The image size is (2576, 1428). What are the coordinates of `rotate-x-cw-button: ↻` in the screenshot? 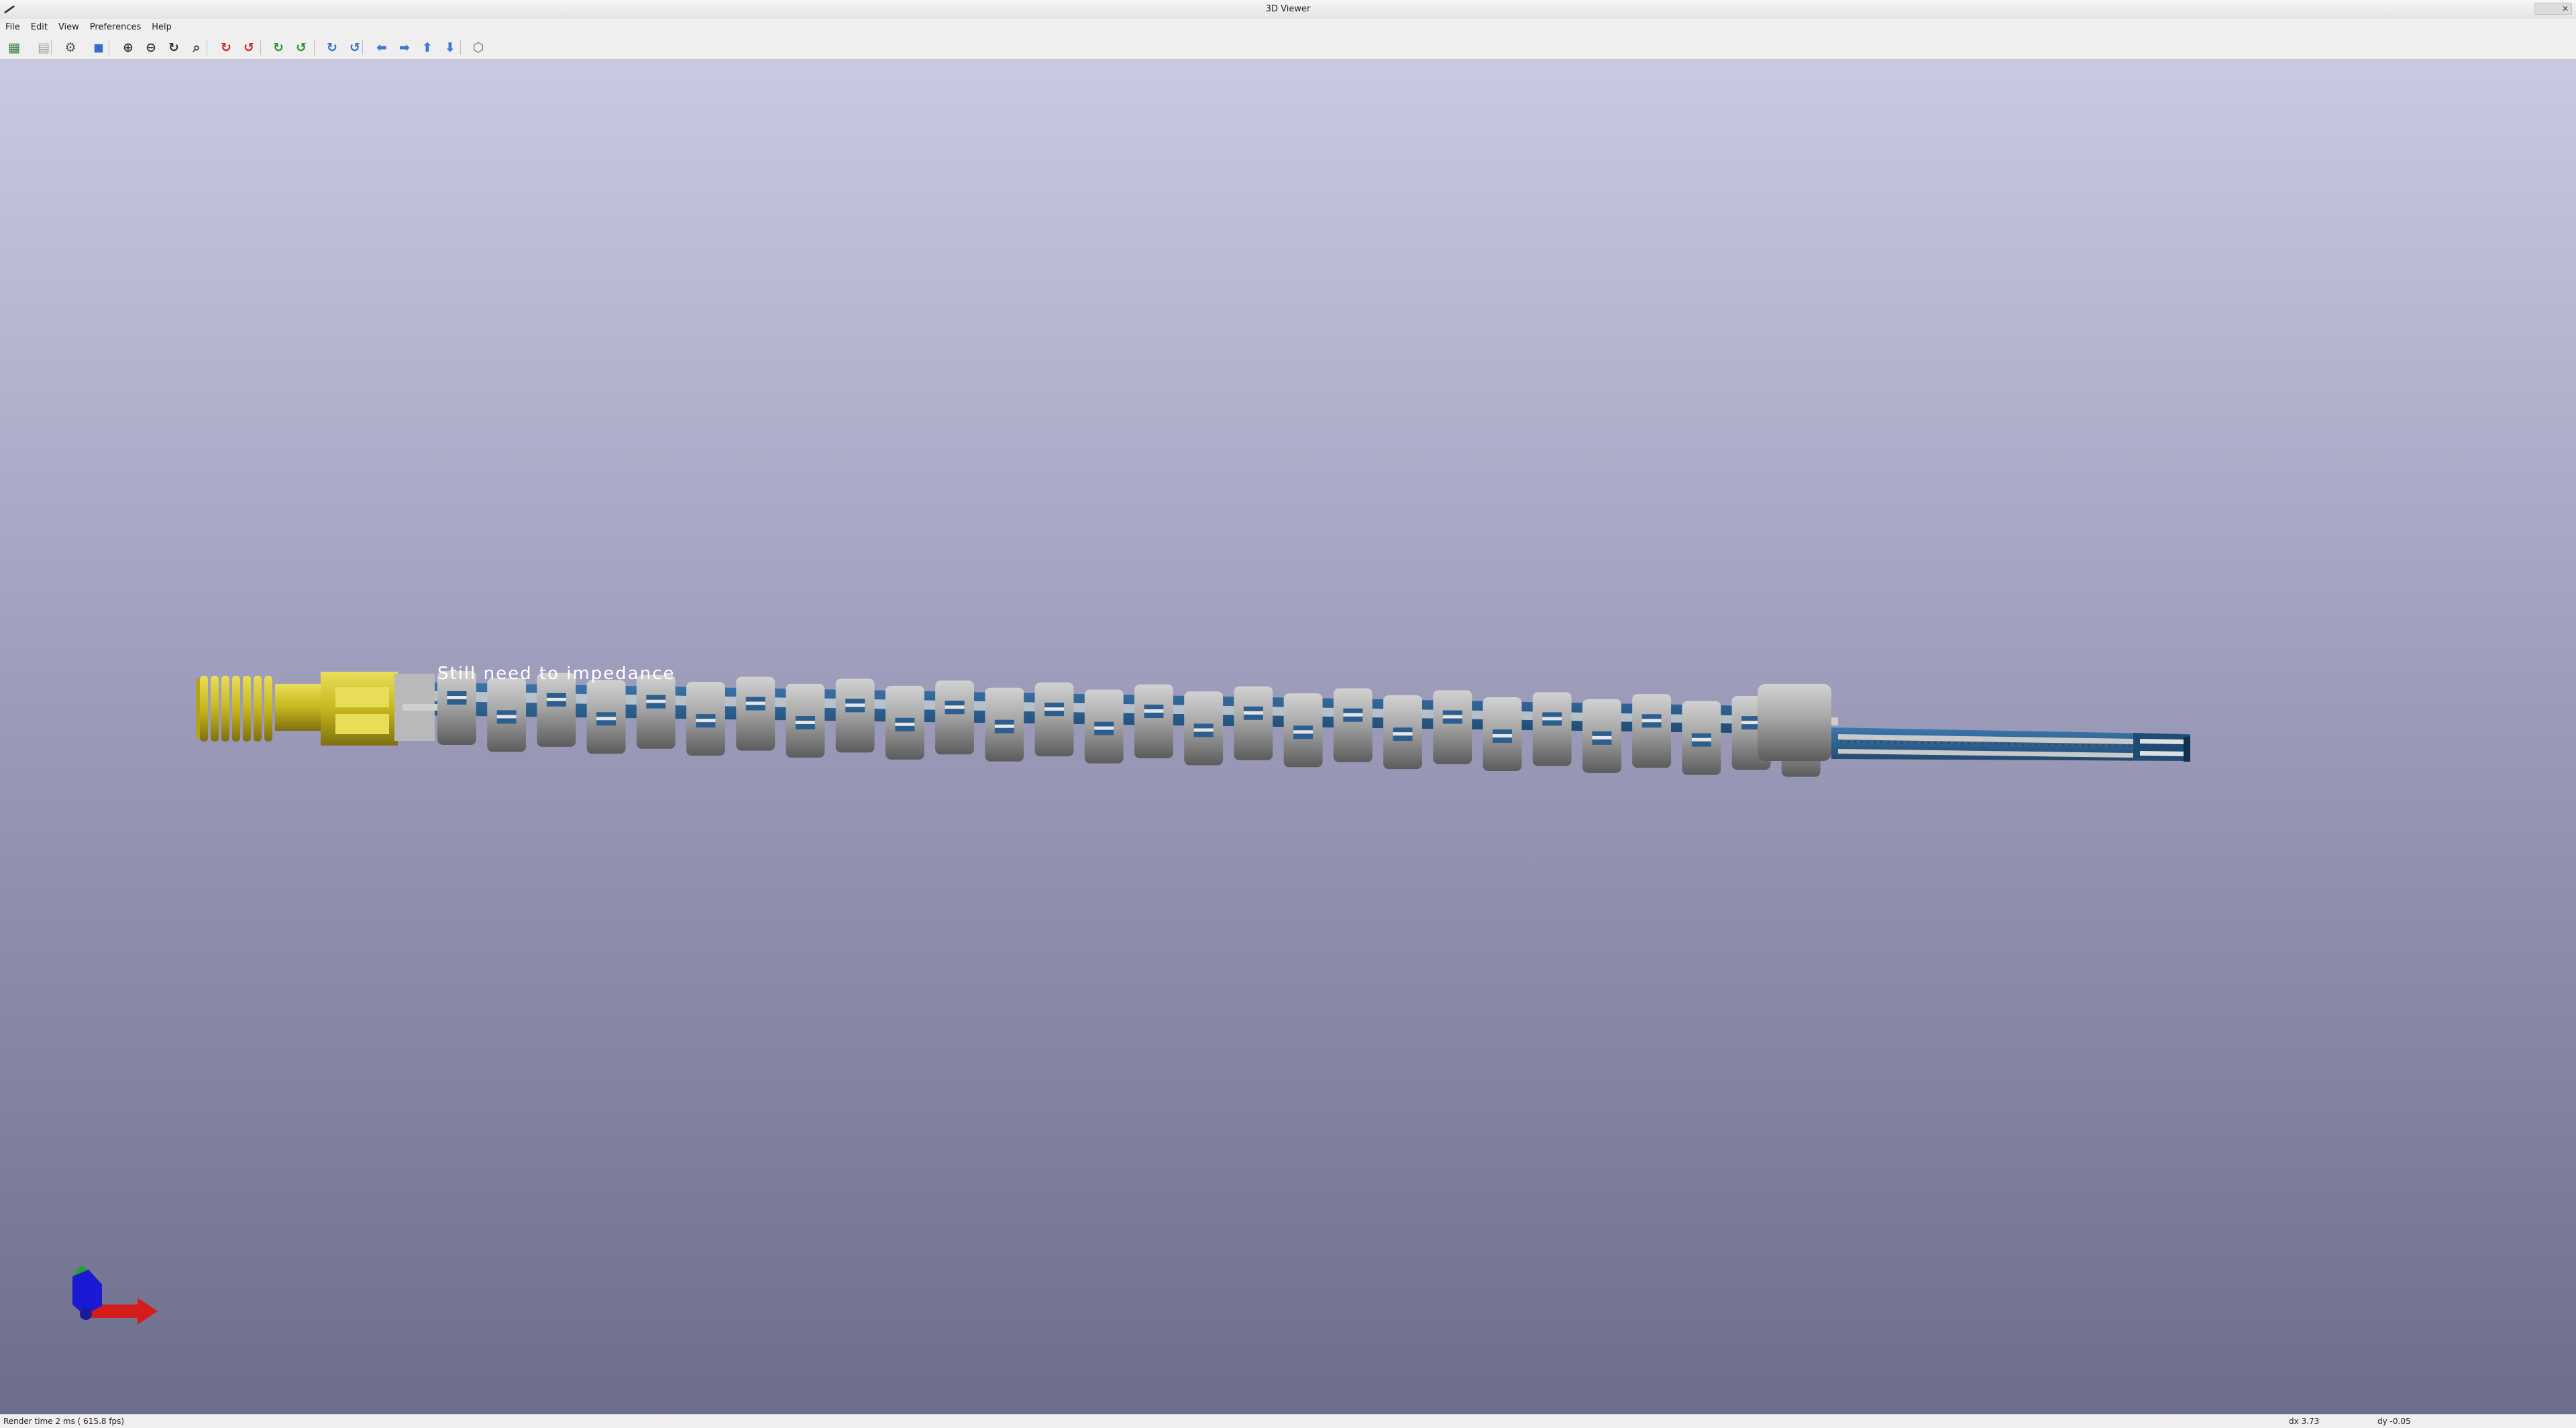 It's located at (226, 47).